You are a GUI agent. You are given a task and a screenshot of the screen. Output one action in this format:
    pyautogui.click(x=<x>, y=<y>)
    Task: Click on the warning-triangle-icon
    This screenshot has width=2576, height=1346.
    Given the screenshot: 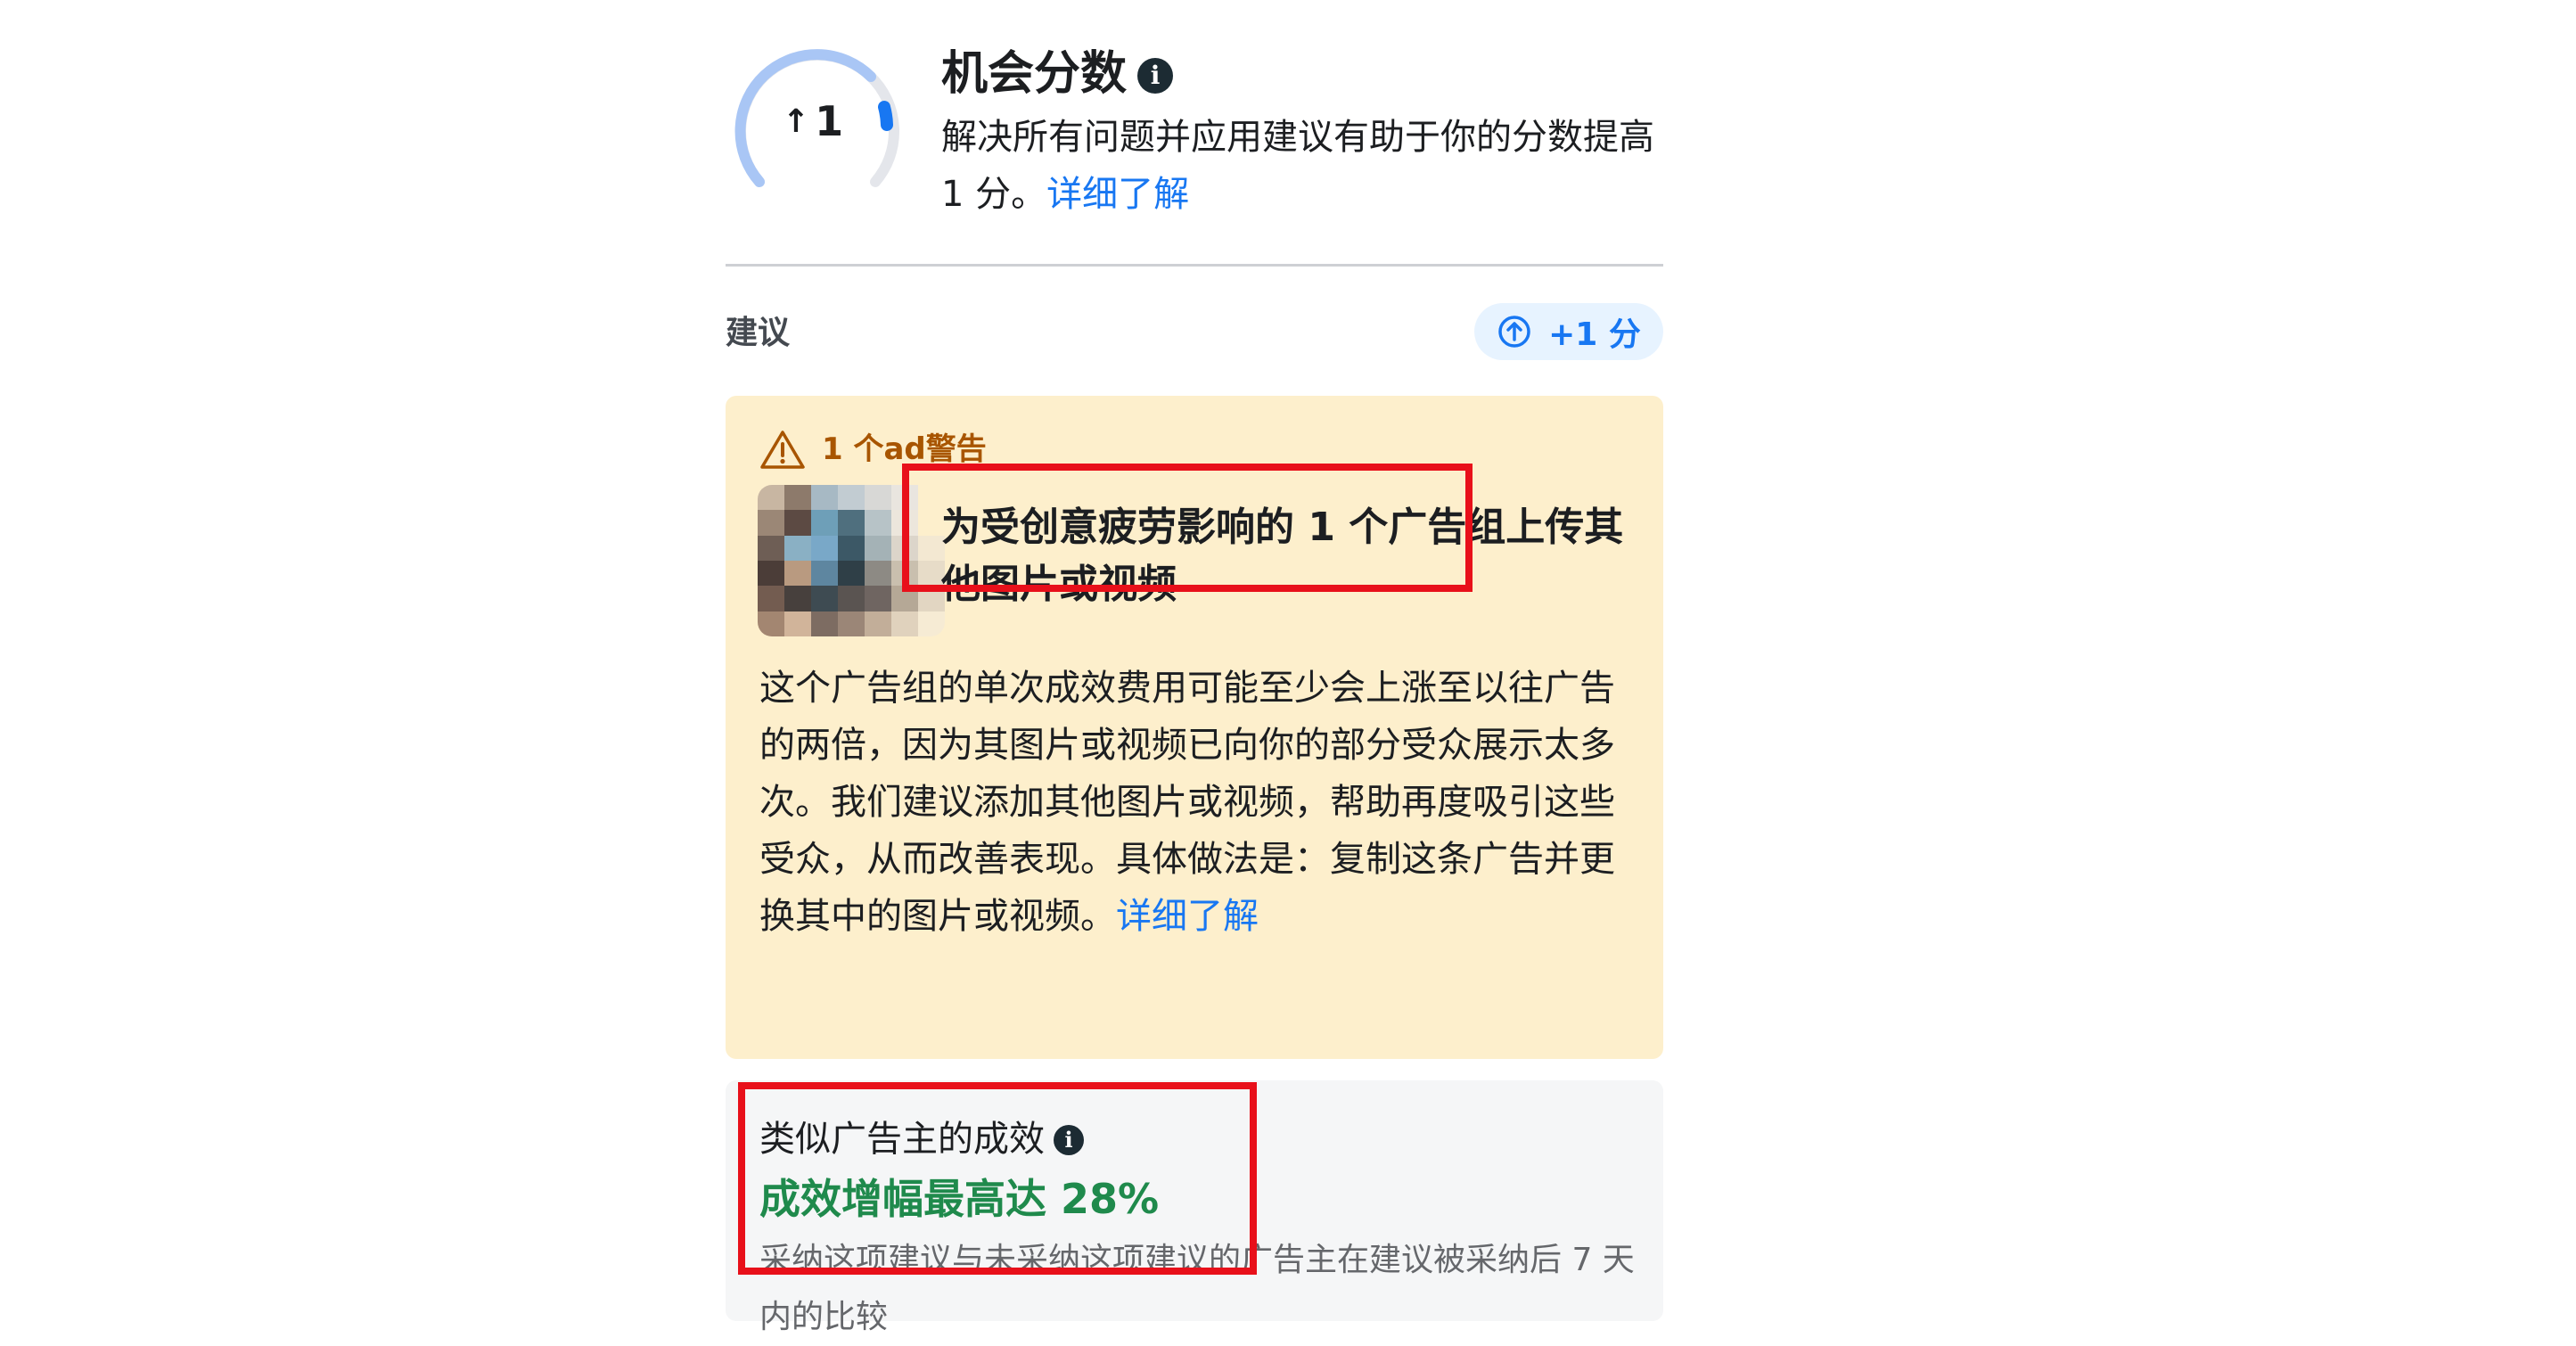 What is the action you would take?
    pyautogui.click(x=782, y=450)
    